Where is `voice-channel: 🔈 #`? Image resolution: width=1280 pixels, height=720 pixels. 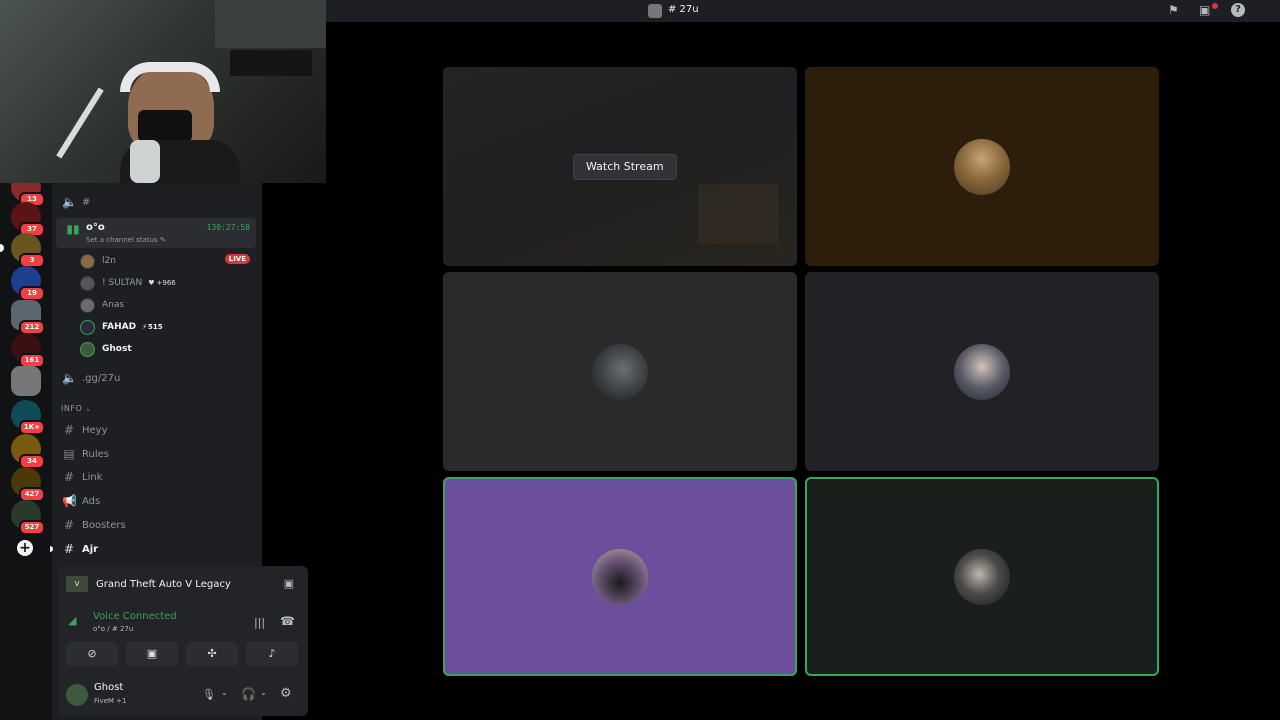 voice-channel: 🔈 # is located at coordinates (154, 202).